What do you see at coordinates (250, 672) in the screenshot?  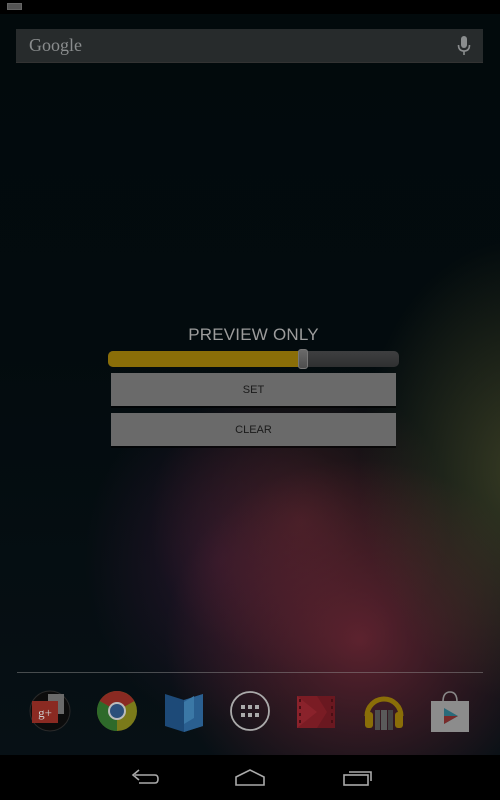 I see `dock-divider` at bounding box center [250, 672].